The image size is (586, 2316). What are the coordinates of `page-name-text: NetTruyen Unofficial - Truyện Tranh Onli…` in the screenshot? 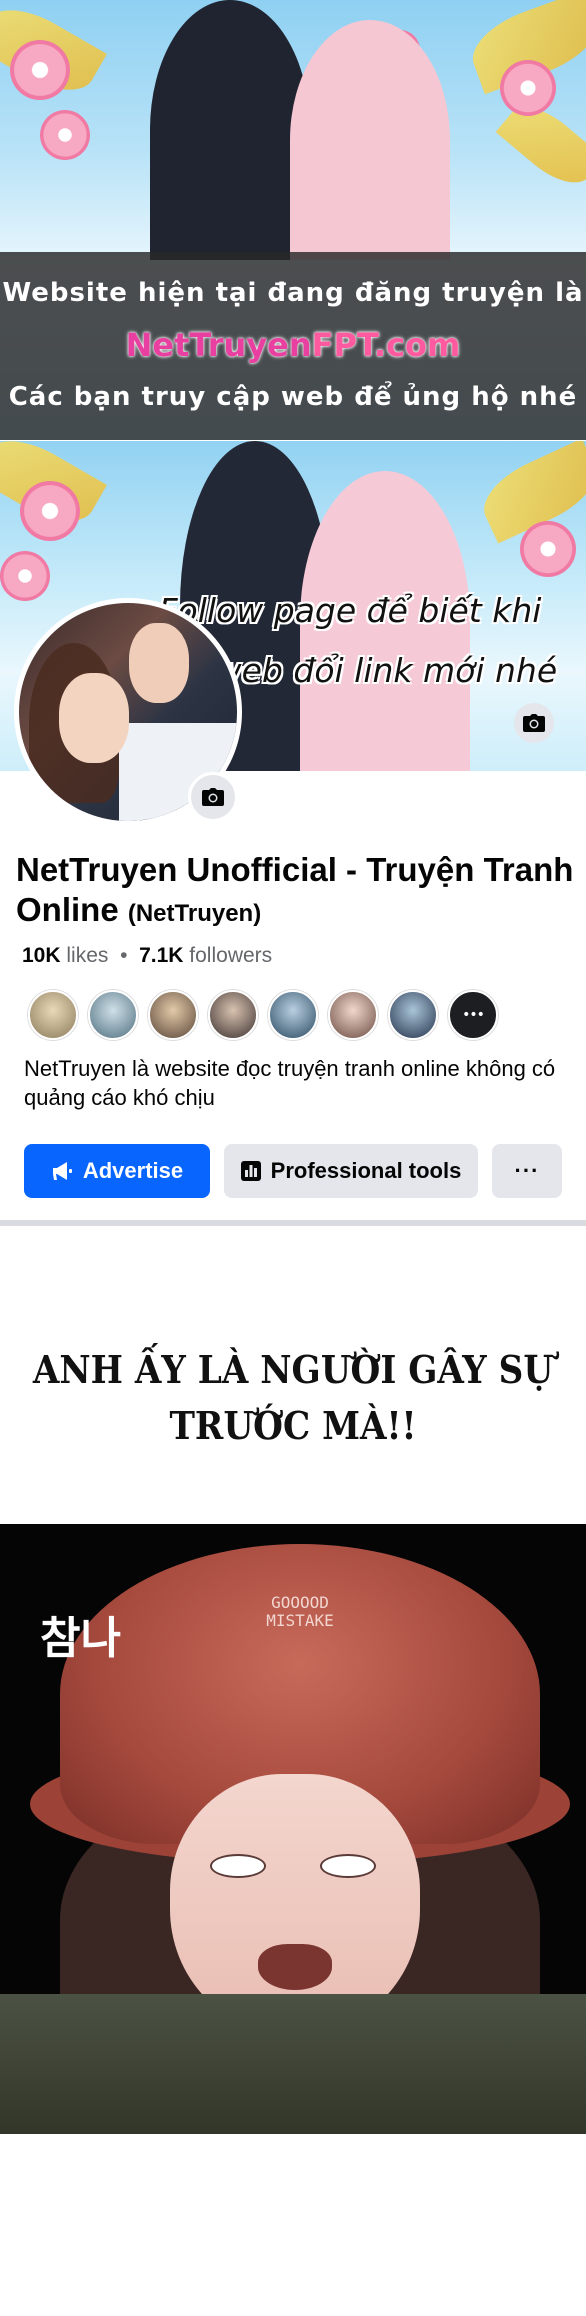 It's located at (295, 889).